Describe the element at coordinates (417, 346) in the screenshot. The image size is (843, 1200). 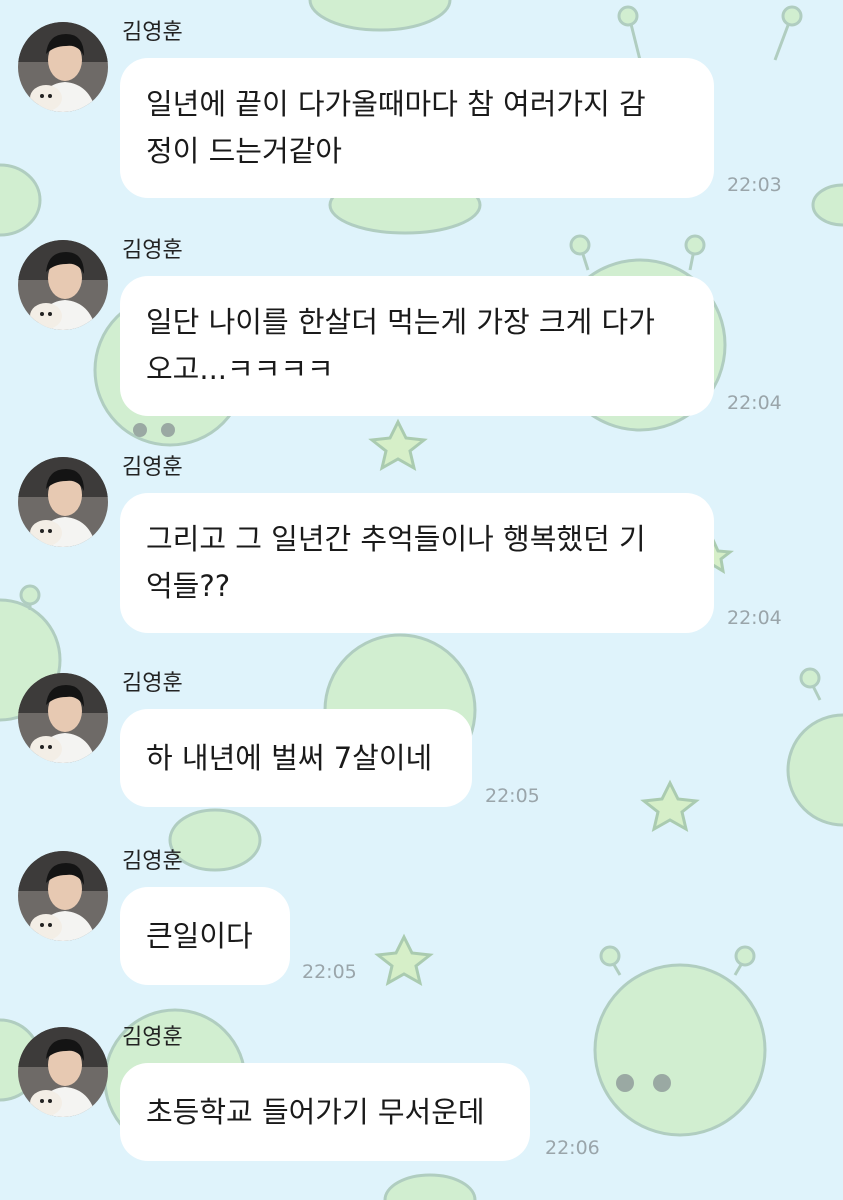
I see `message-bubble: 일단 나이를 한살더 먹는게 가장 크게 다가 오고...ㅋㅋㅋㅋ` at that location.